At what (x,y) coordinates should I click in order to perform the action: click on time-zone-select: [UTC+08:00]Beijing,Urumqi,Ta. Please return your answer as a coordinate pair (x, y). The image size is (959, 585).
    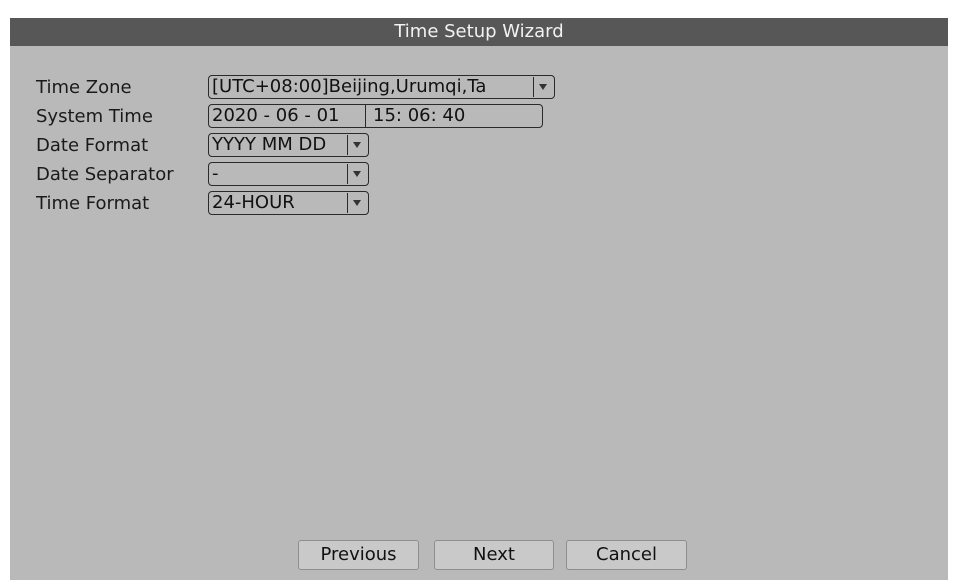
    Looking at the image, I should click on (381, 87).